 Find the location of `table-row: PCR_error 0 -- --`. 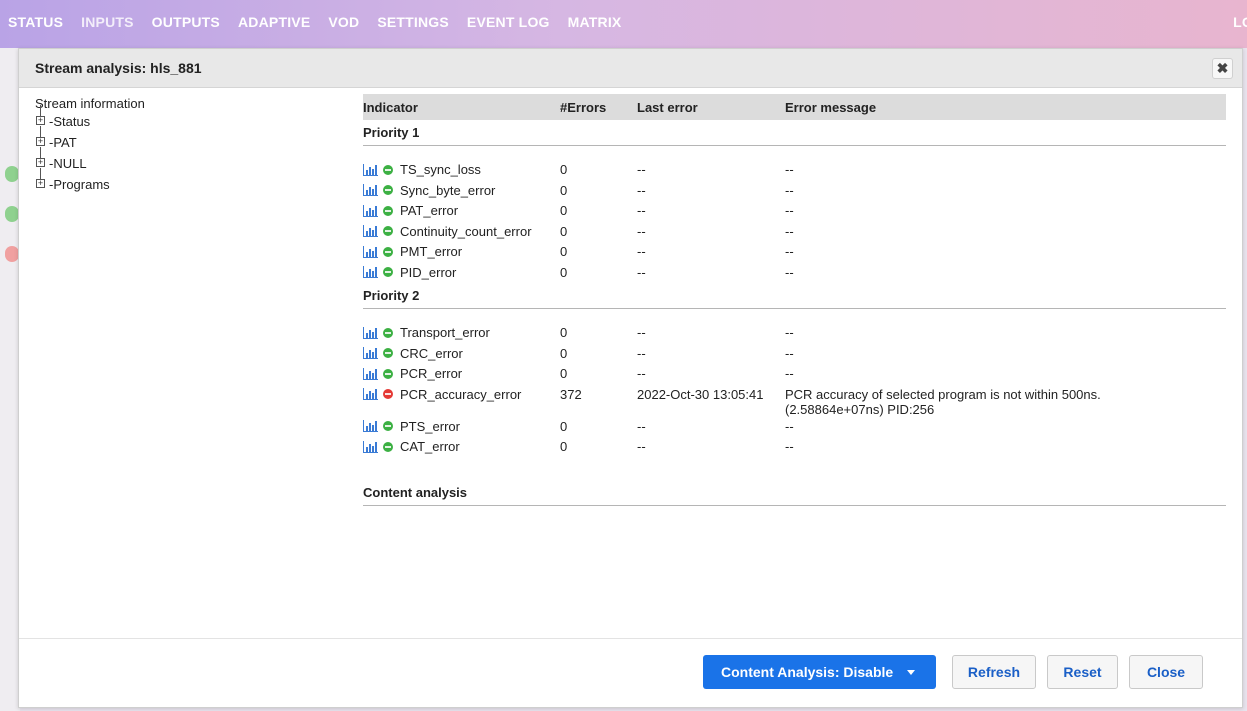

table-row: PCR_error 0 -- -- is located at coordinates (794, 374).